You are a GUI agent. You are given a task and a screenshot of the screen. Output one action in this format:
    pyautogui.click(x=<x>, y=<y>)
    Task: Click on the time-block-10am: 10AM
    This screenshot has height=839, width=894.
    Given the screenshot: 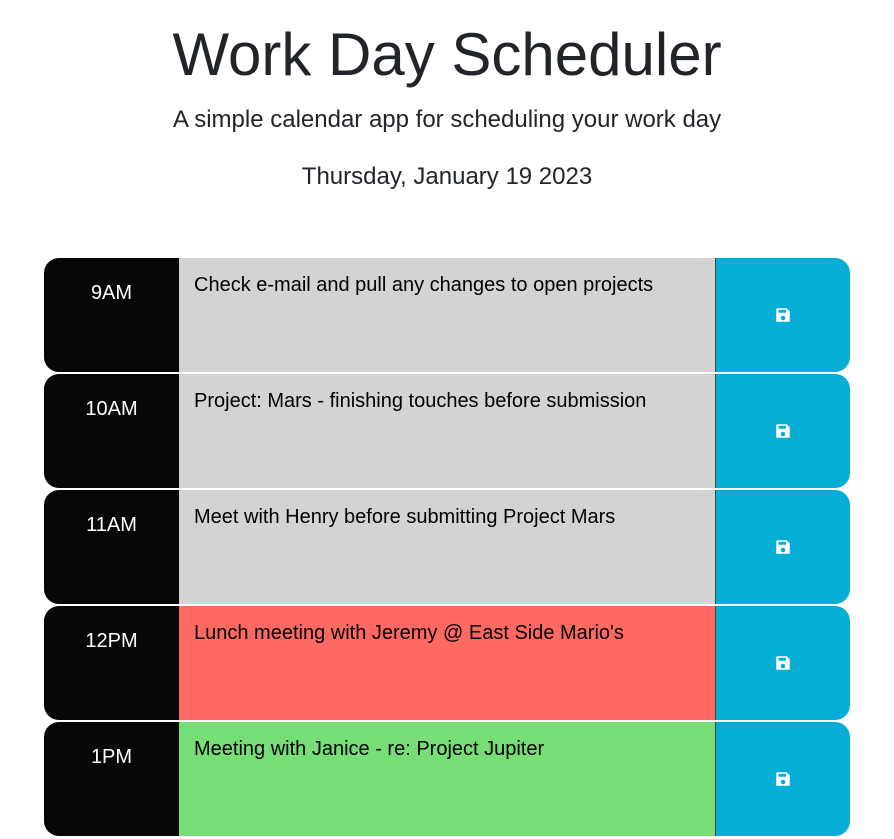 What is the action you would take?
    pyautogui.click(x=447, y=431)
    